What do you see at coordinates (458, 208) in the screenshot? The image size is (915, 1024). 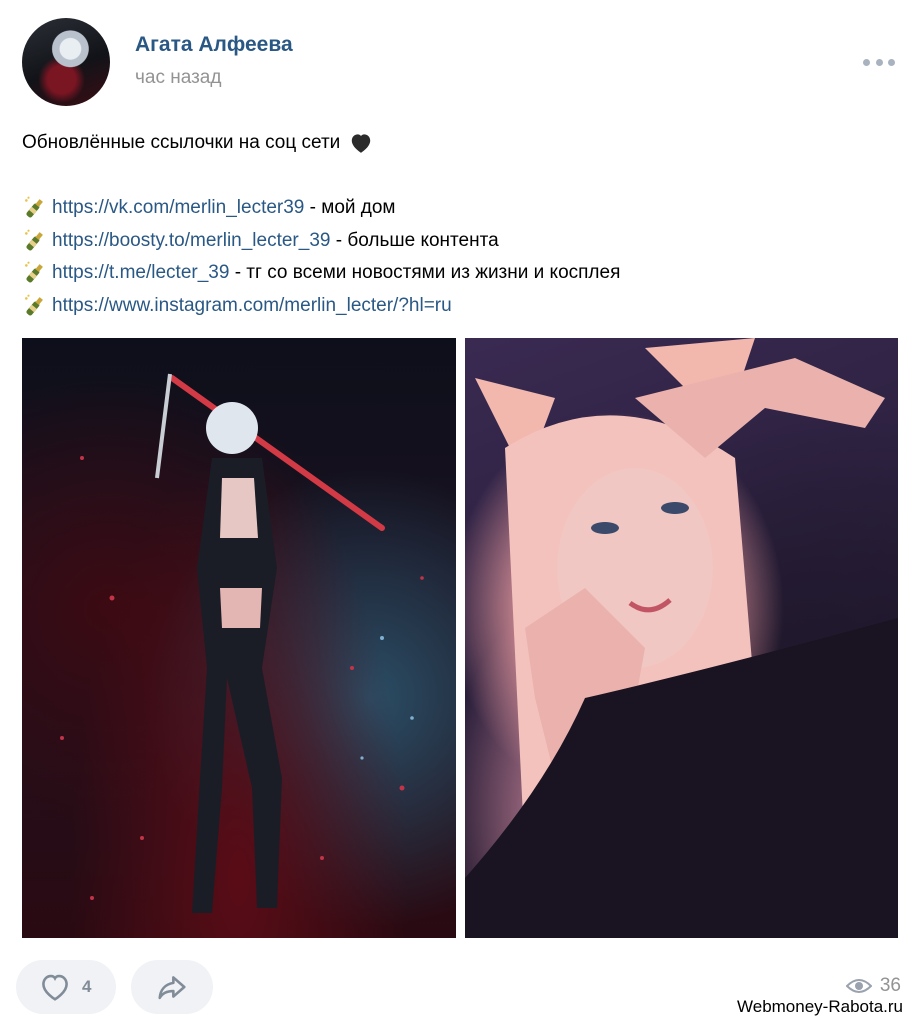 I see `link-line: https://vk.com/merlin_lecter39 - мой дом` at bounding box center [458, 208].